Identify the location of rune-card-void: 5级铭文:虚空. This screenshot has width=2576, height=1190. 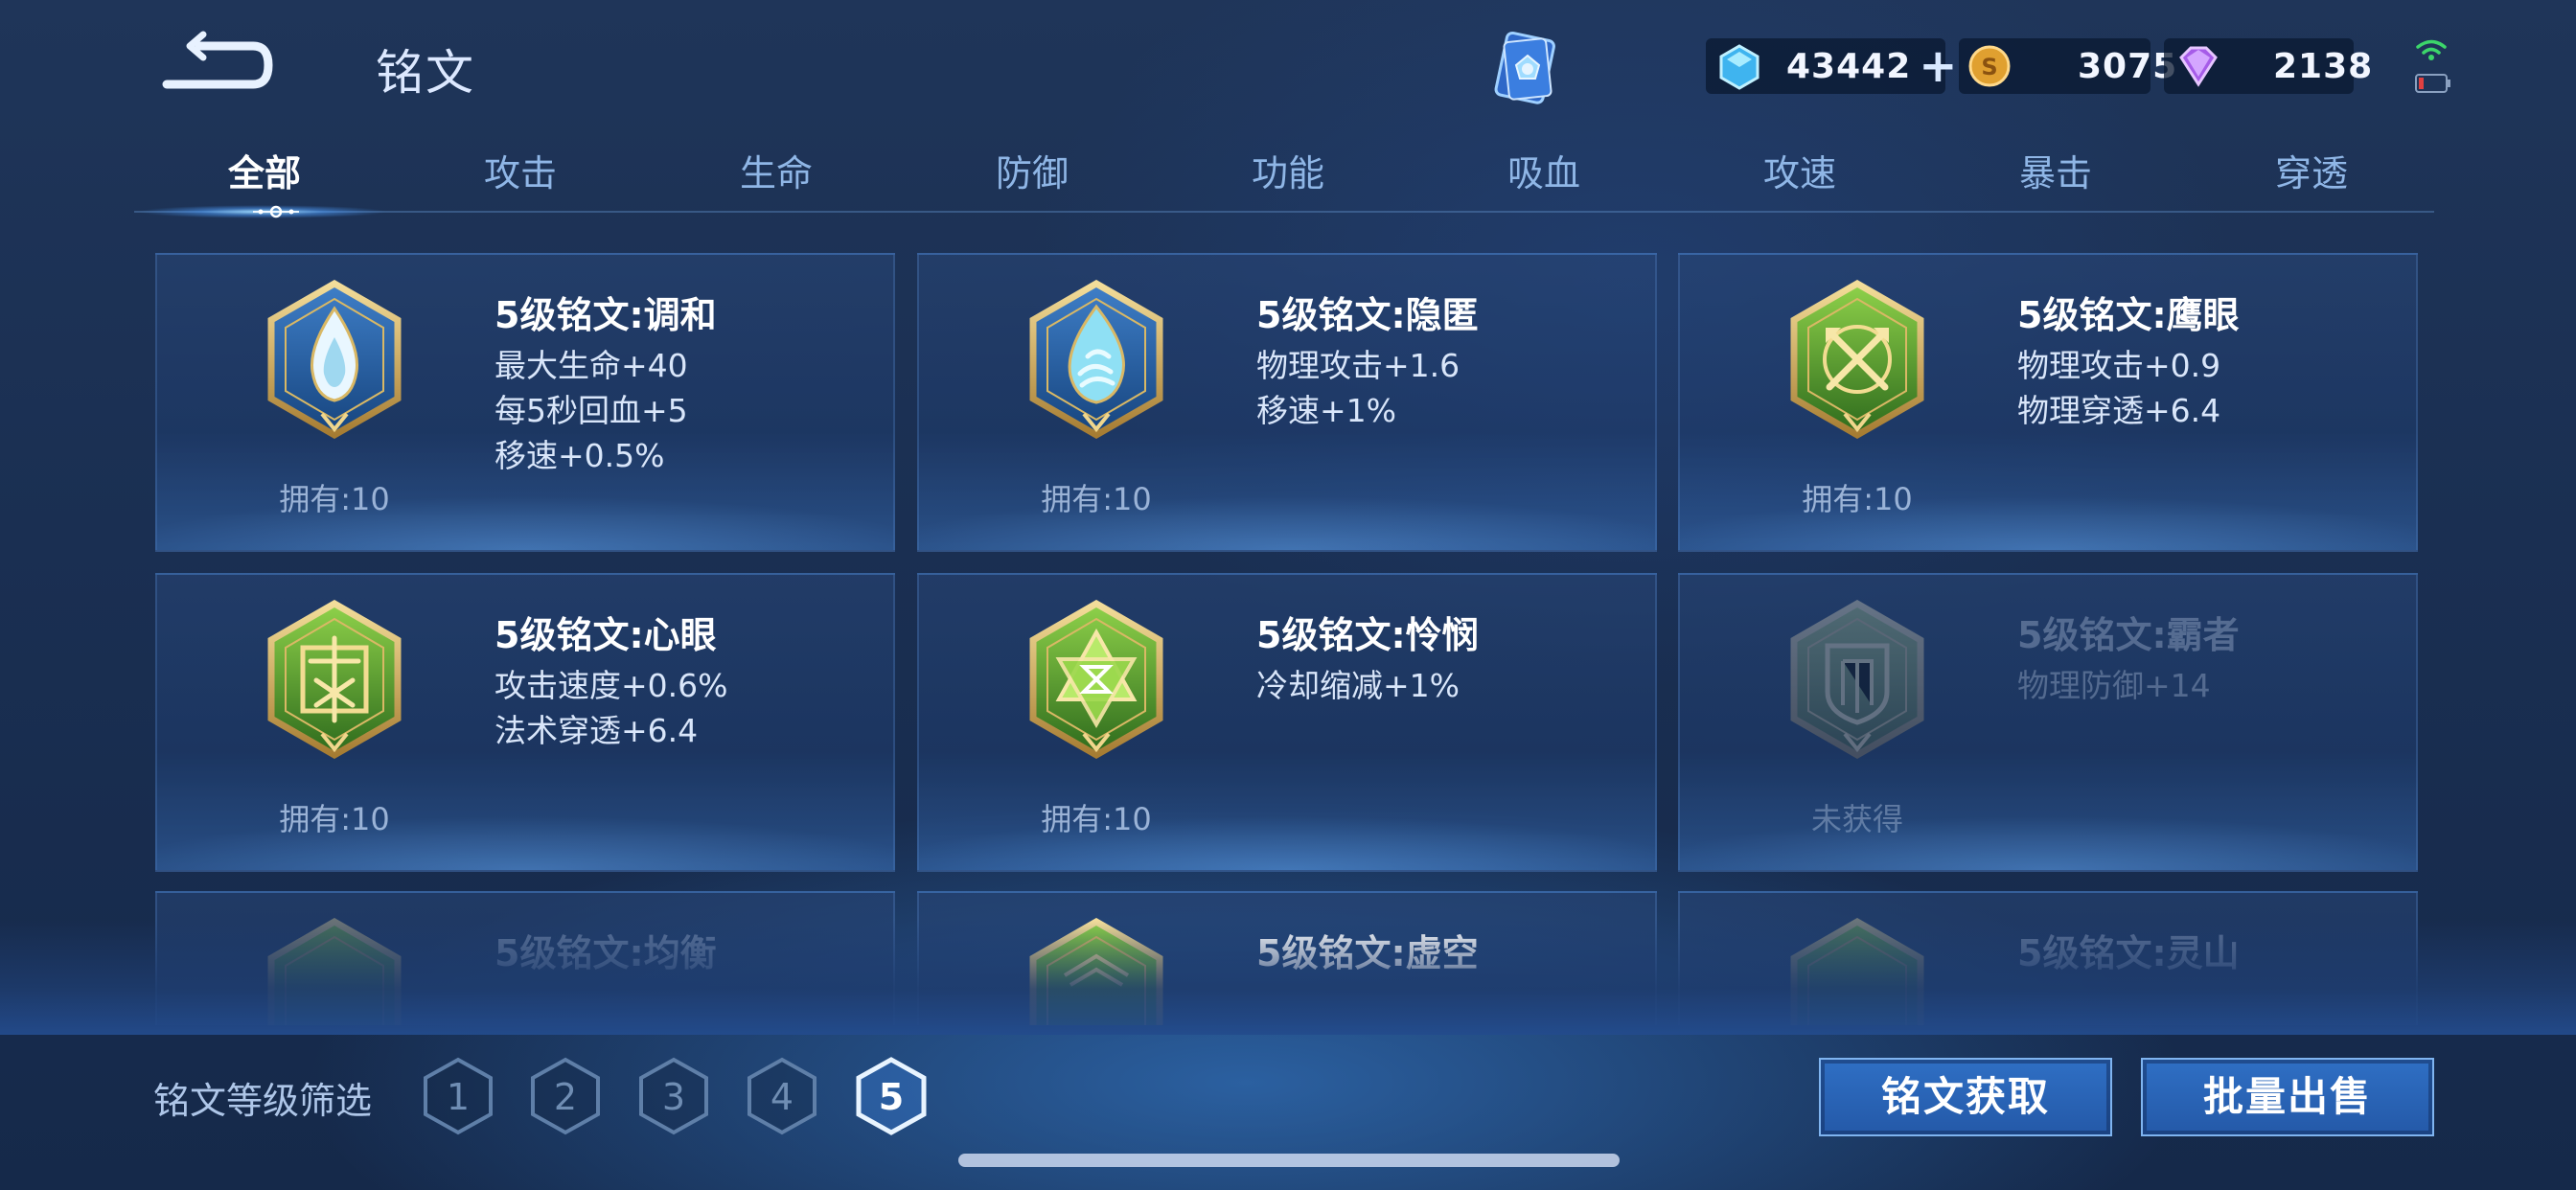
(1287, 958).